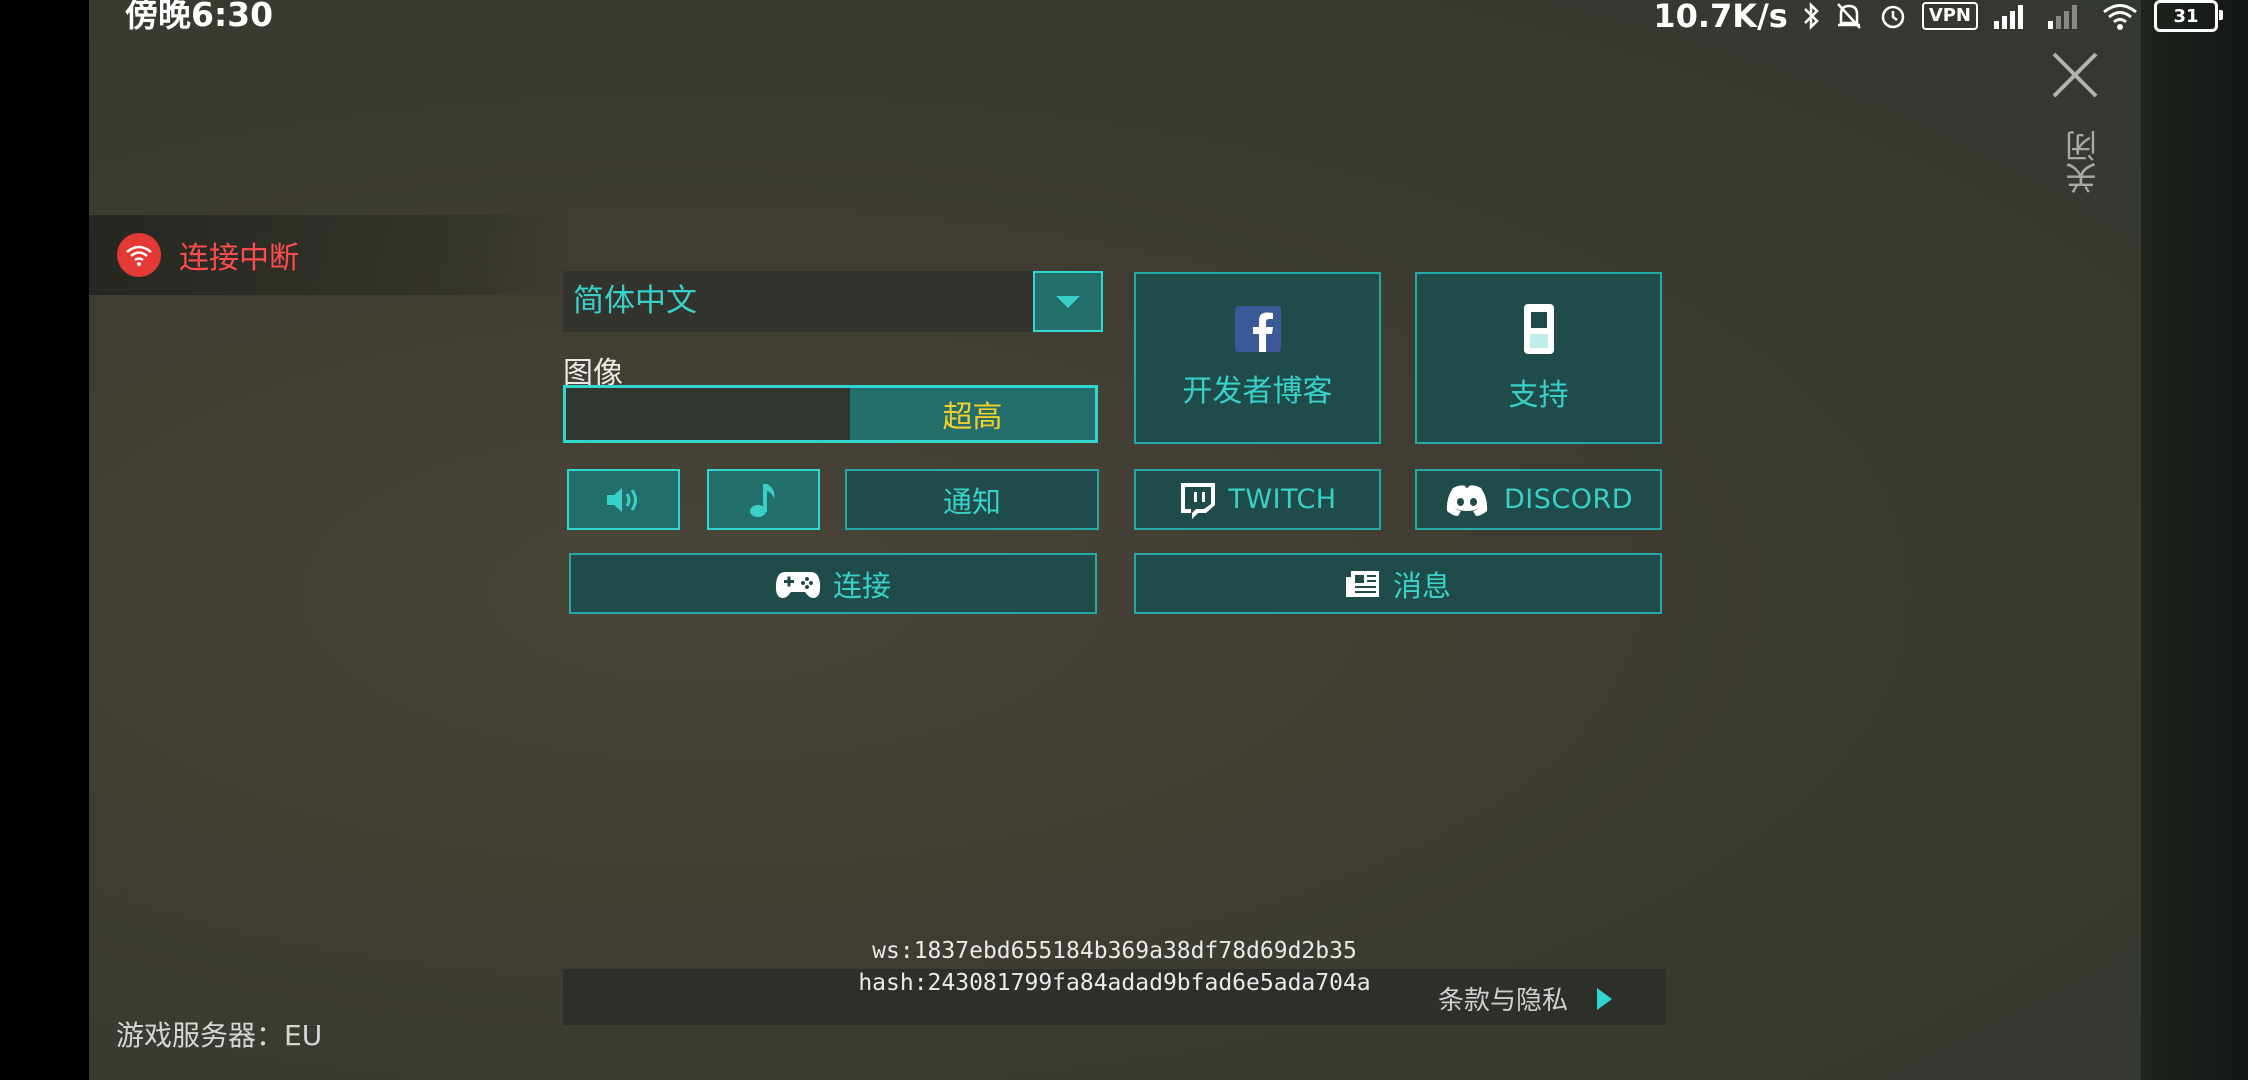 The height and width of the screenshot is (1080, 2248). I want to click on terms-privacy-label: 条款与隐私, so click(1503, 1001).